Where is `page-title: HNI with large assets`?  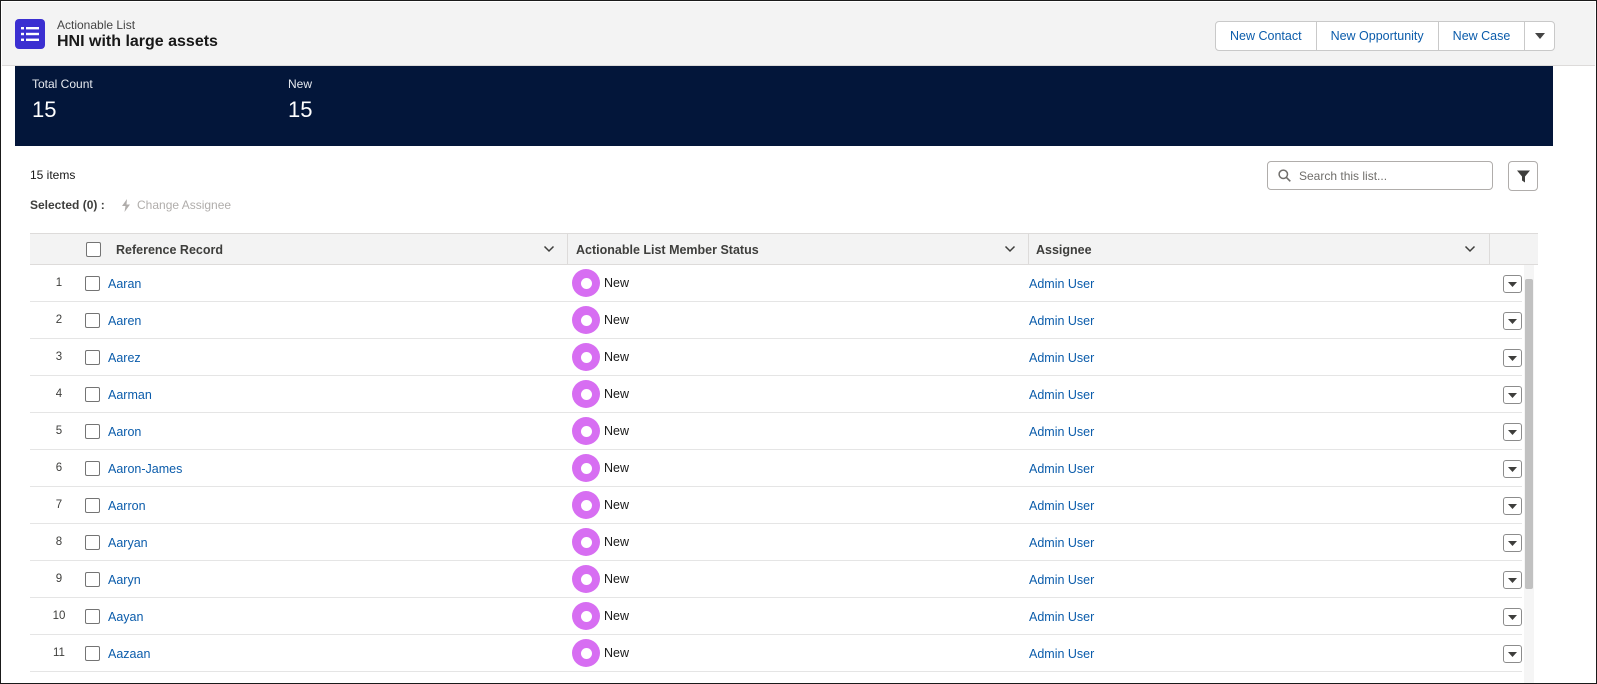 page-title: HNI with large assets is located at coordinates (137, 41).